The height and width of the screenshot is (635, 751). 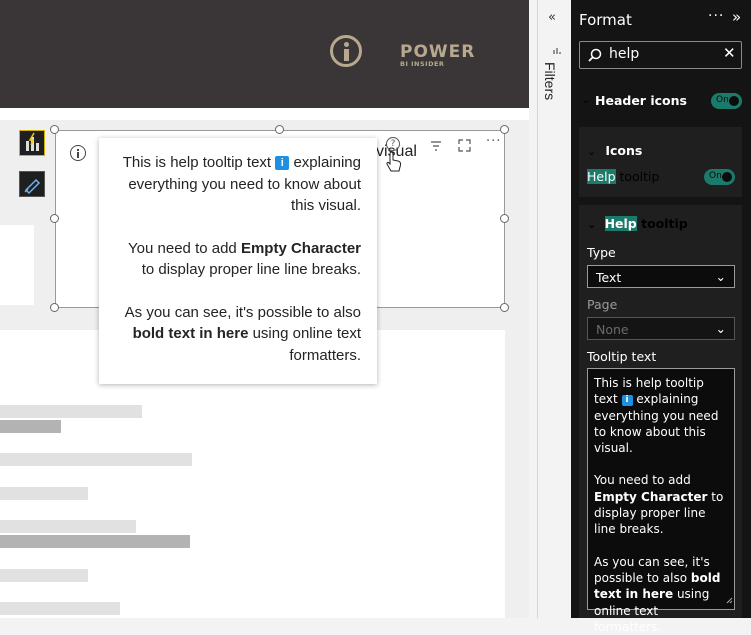 I want to click on page-value: None, so click(x=612, y=329).